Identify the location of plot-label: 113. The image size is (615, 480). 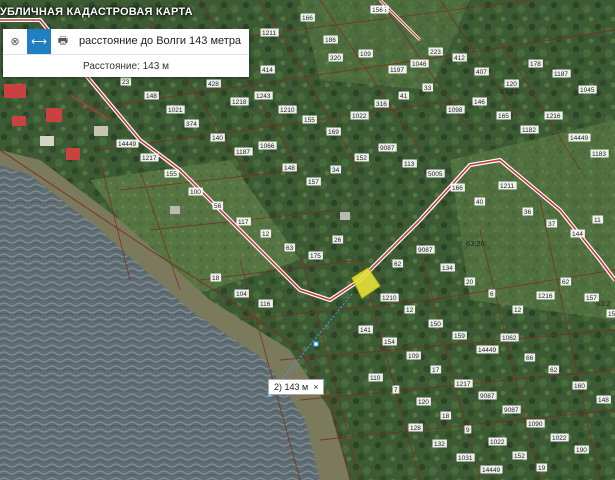
(409, 164).